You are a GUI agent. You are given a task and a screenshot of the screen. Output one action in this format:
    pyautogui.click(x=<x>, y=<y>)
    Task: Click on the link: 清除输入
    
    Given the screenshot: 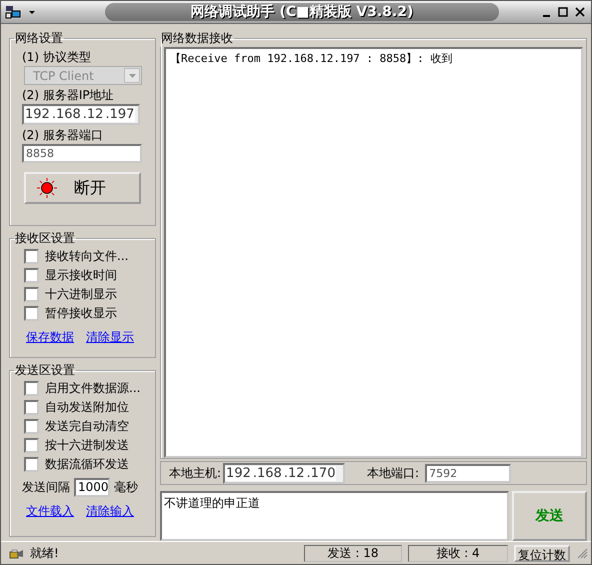 What is the action you would take?
    pyautogui.click(x=110, y=511)
    